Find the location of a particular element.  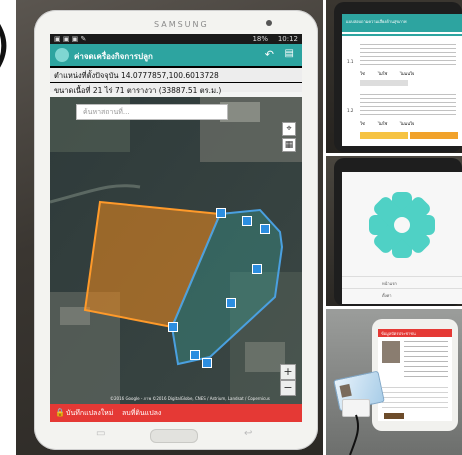

tablet-body: หน้าแรก ตั้งค่า is located at coordinates (398, 232).